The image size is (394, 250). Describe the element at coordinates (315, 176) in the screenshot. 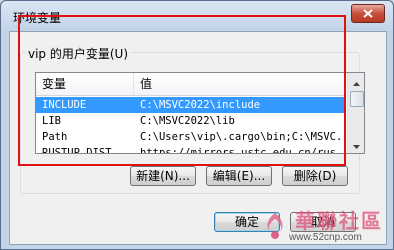

I see `delete-user-variable-button: 删除(D)` at that location.